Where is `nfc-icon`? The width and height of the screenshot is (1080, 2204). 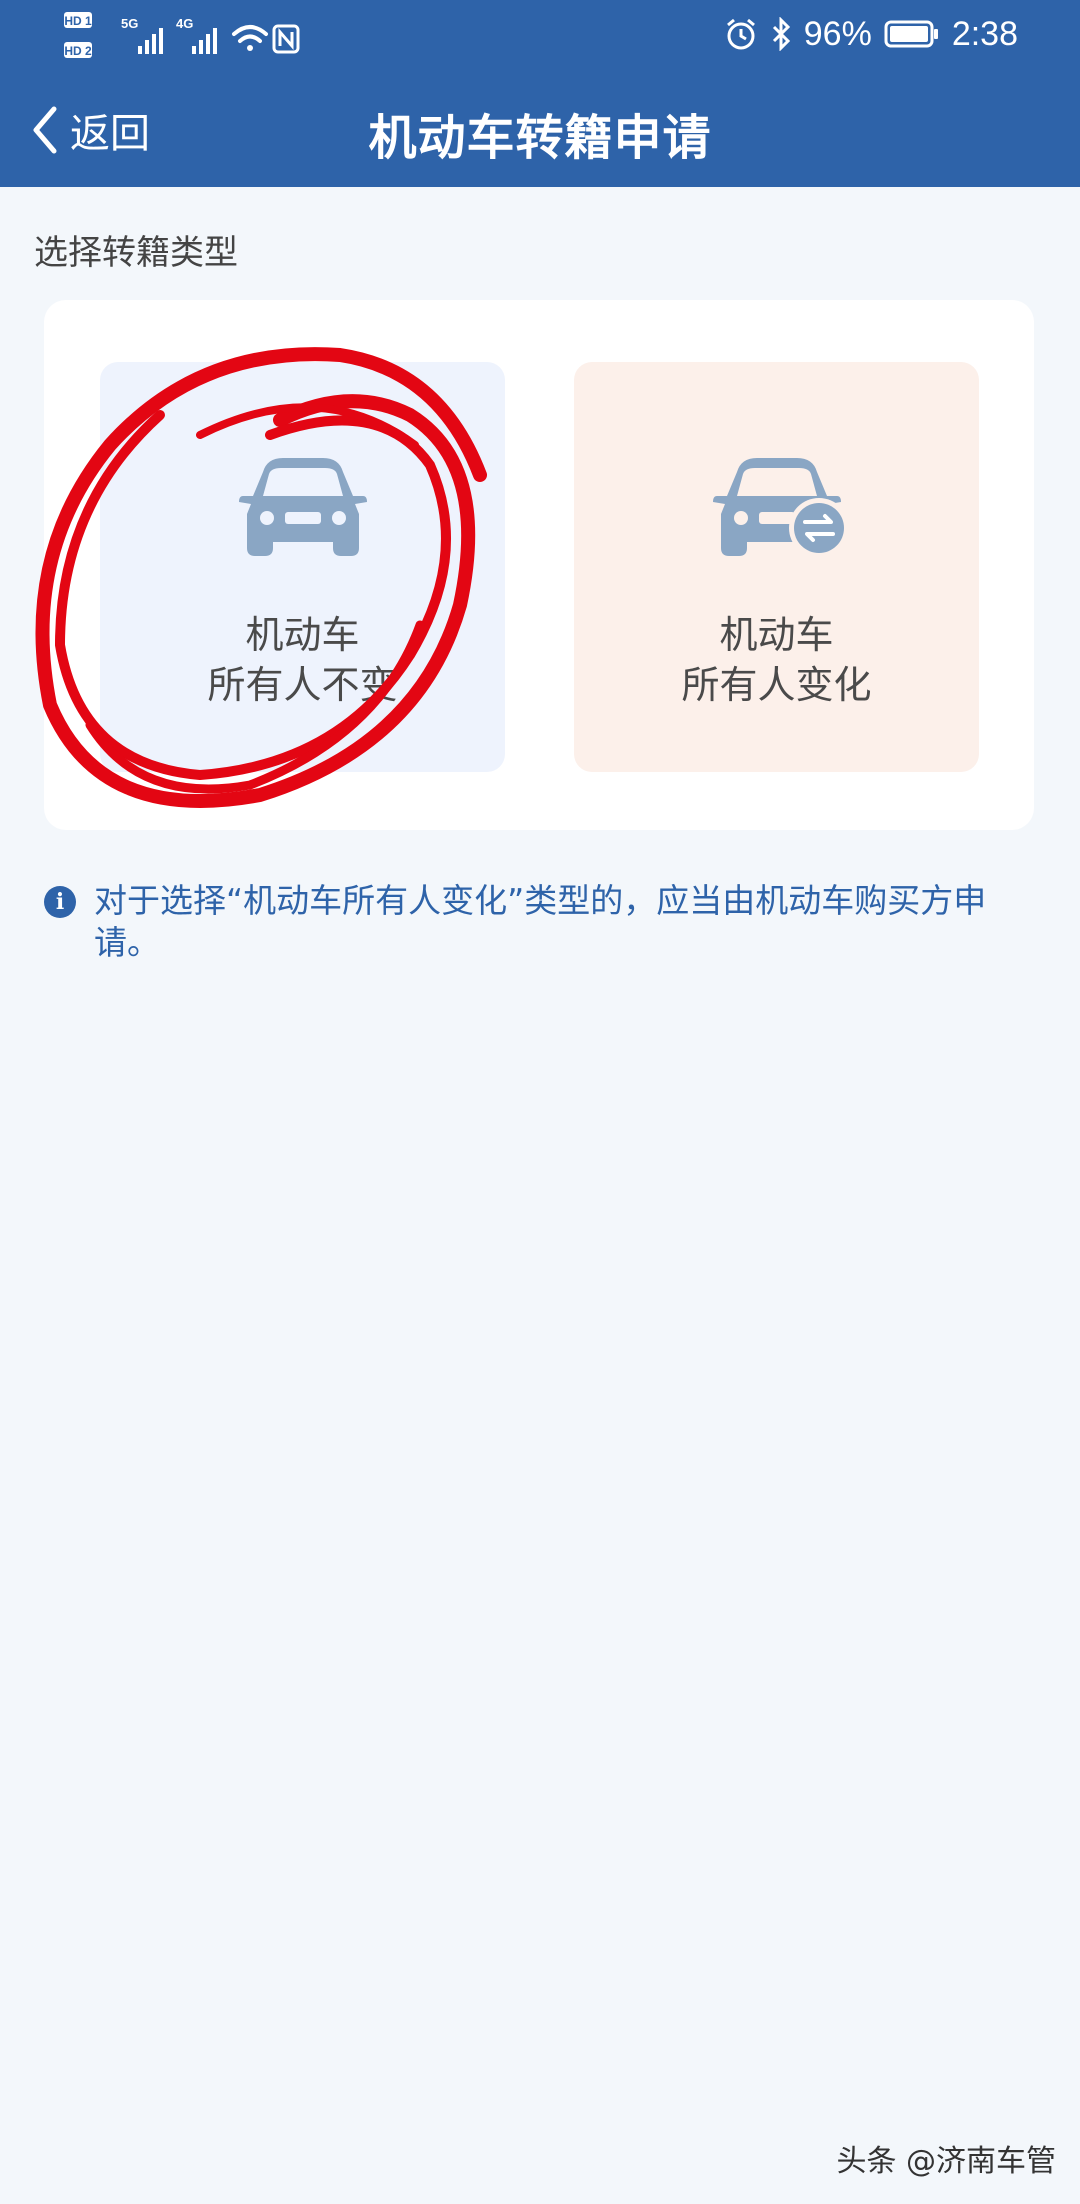
nfc-icon is located at coordinates (286, 39).